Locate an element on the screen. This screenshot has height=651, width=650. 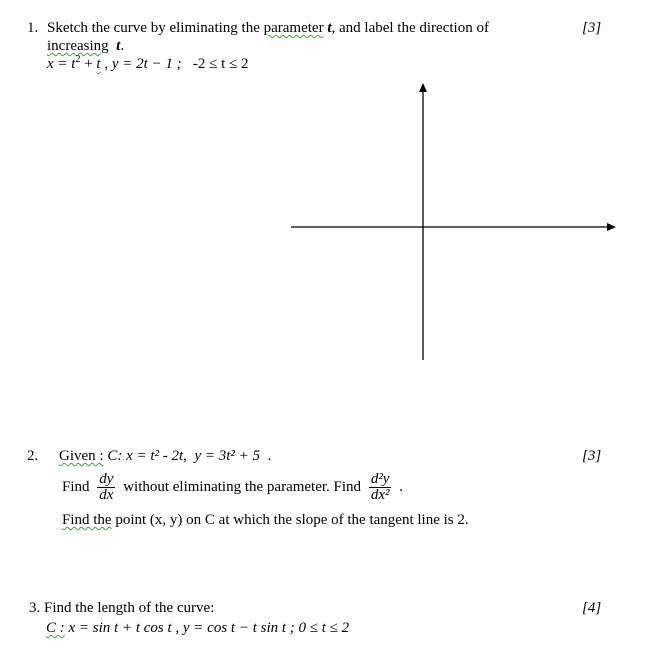
question-3-text: Find the length of the curve: is located at coordinates (129, 608).